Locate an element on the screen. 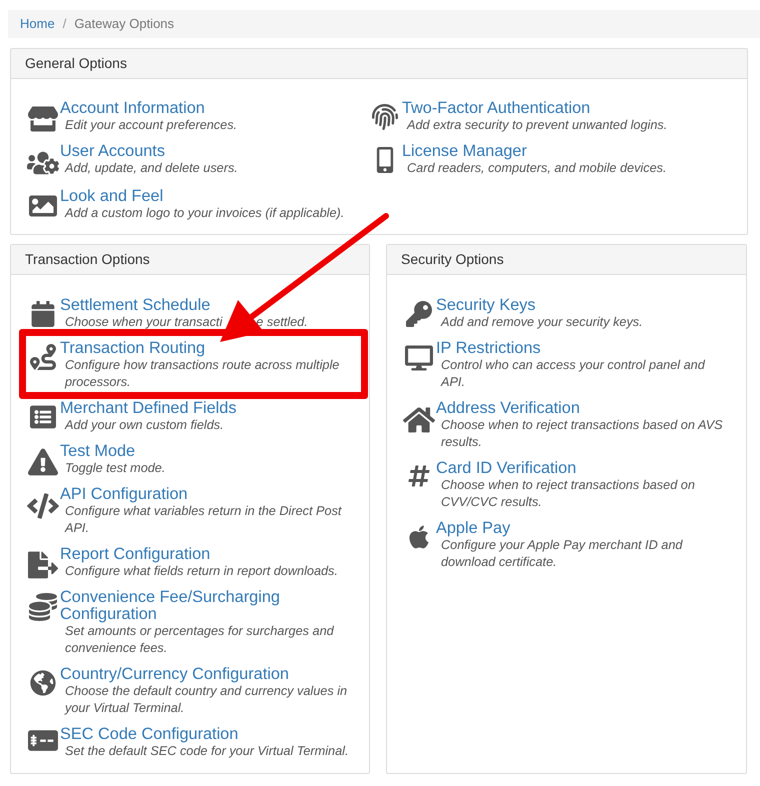 This screenshot has height=786, width=760. option-description: Choose the default country and currency values in your Virtual Terminal. is located at coordinates (206, 700).